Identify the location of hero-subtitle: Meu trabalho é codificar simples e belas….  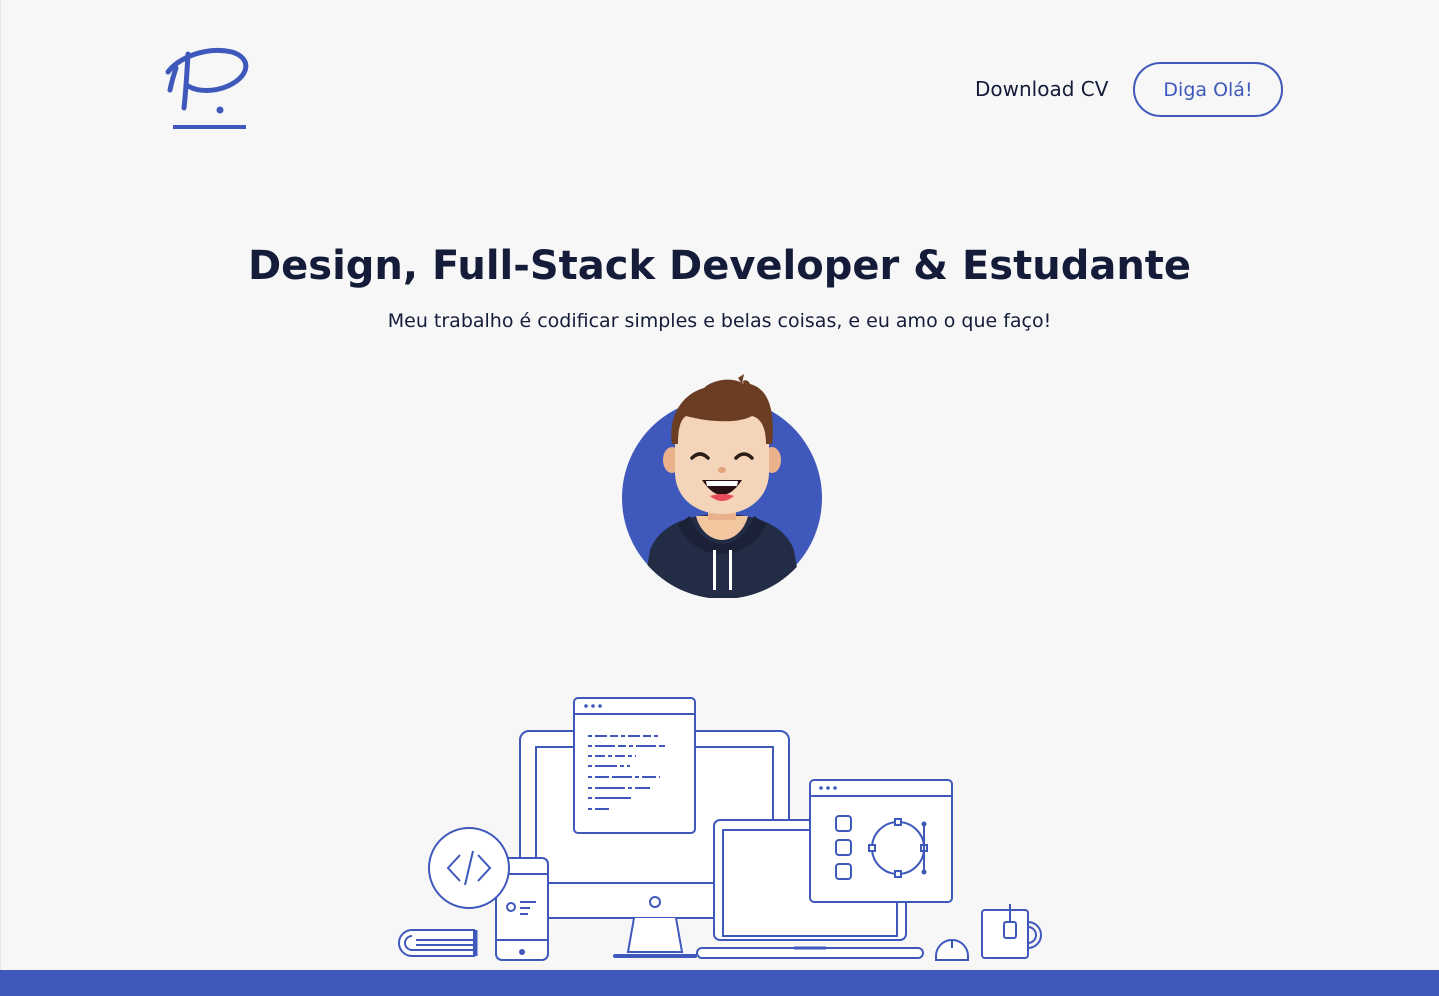
(719, 321).